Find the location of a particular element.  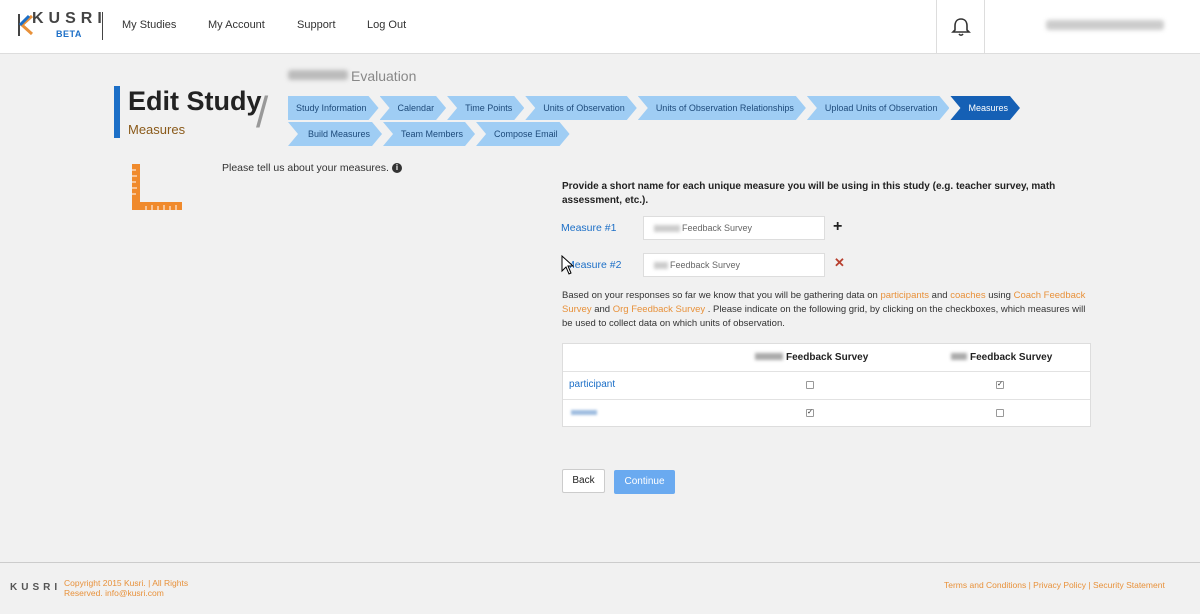

nav-my-account: My Account is located at coordinates (236, 25).